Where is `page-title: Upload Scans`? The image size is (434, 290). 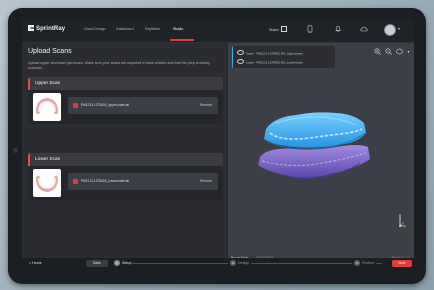
page-title: Upload Scans is located at coordinates (50, 51).